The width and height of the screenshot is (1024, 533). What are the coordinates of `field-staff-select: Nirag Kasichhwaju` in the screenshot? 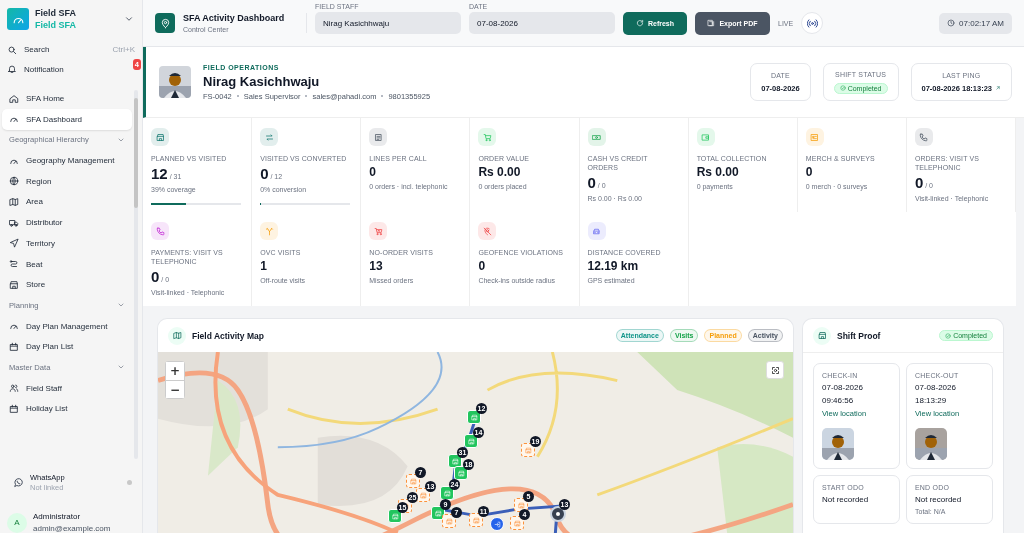 It's located at (388, 23).